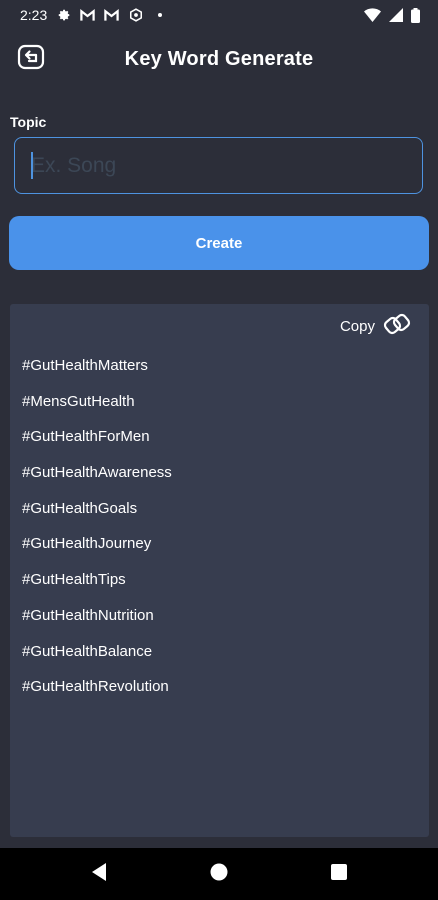  What do you see at coordinates (159, 15) in the screenshot?
I see `dot-icon` at bounding box center [159, 15].